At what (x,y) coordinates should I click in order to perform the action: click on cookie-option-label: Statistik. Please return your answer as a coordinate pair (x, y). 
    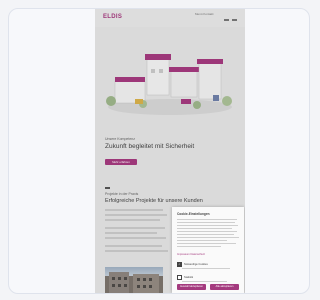
    Looking at the image, I should click on (189, 277).